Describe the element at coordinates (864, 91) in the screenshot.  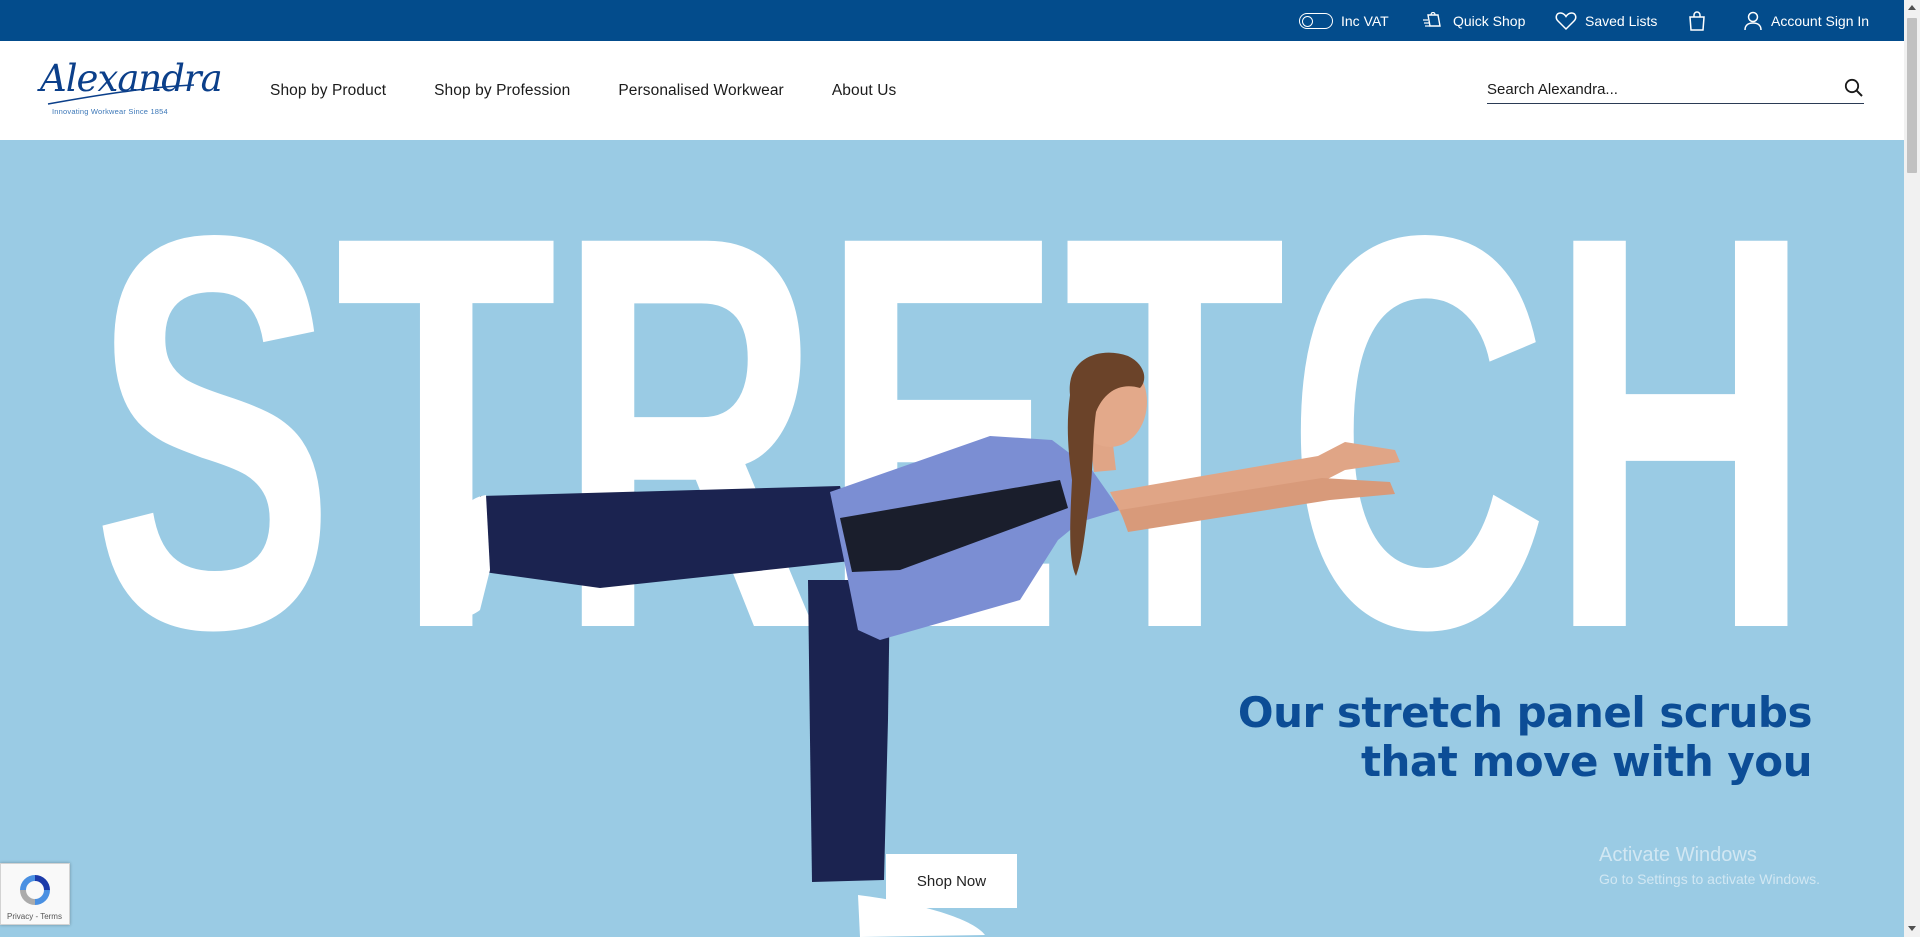
I see `nav-about-us: About Us` at that location.